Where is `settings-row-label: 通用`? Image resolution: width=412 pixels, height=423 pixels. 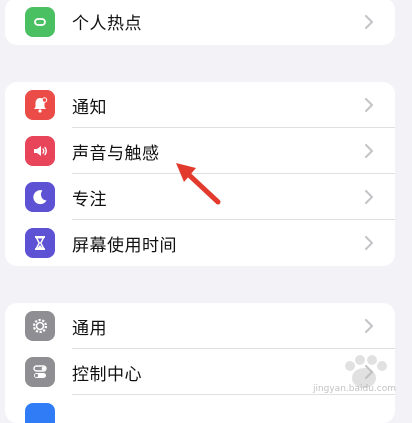 settings-row-label: 通用 is located at coordinates (89, 328).